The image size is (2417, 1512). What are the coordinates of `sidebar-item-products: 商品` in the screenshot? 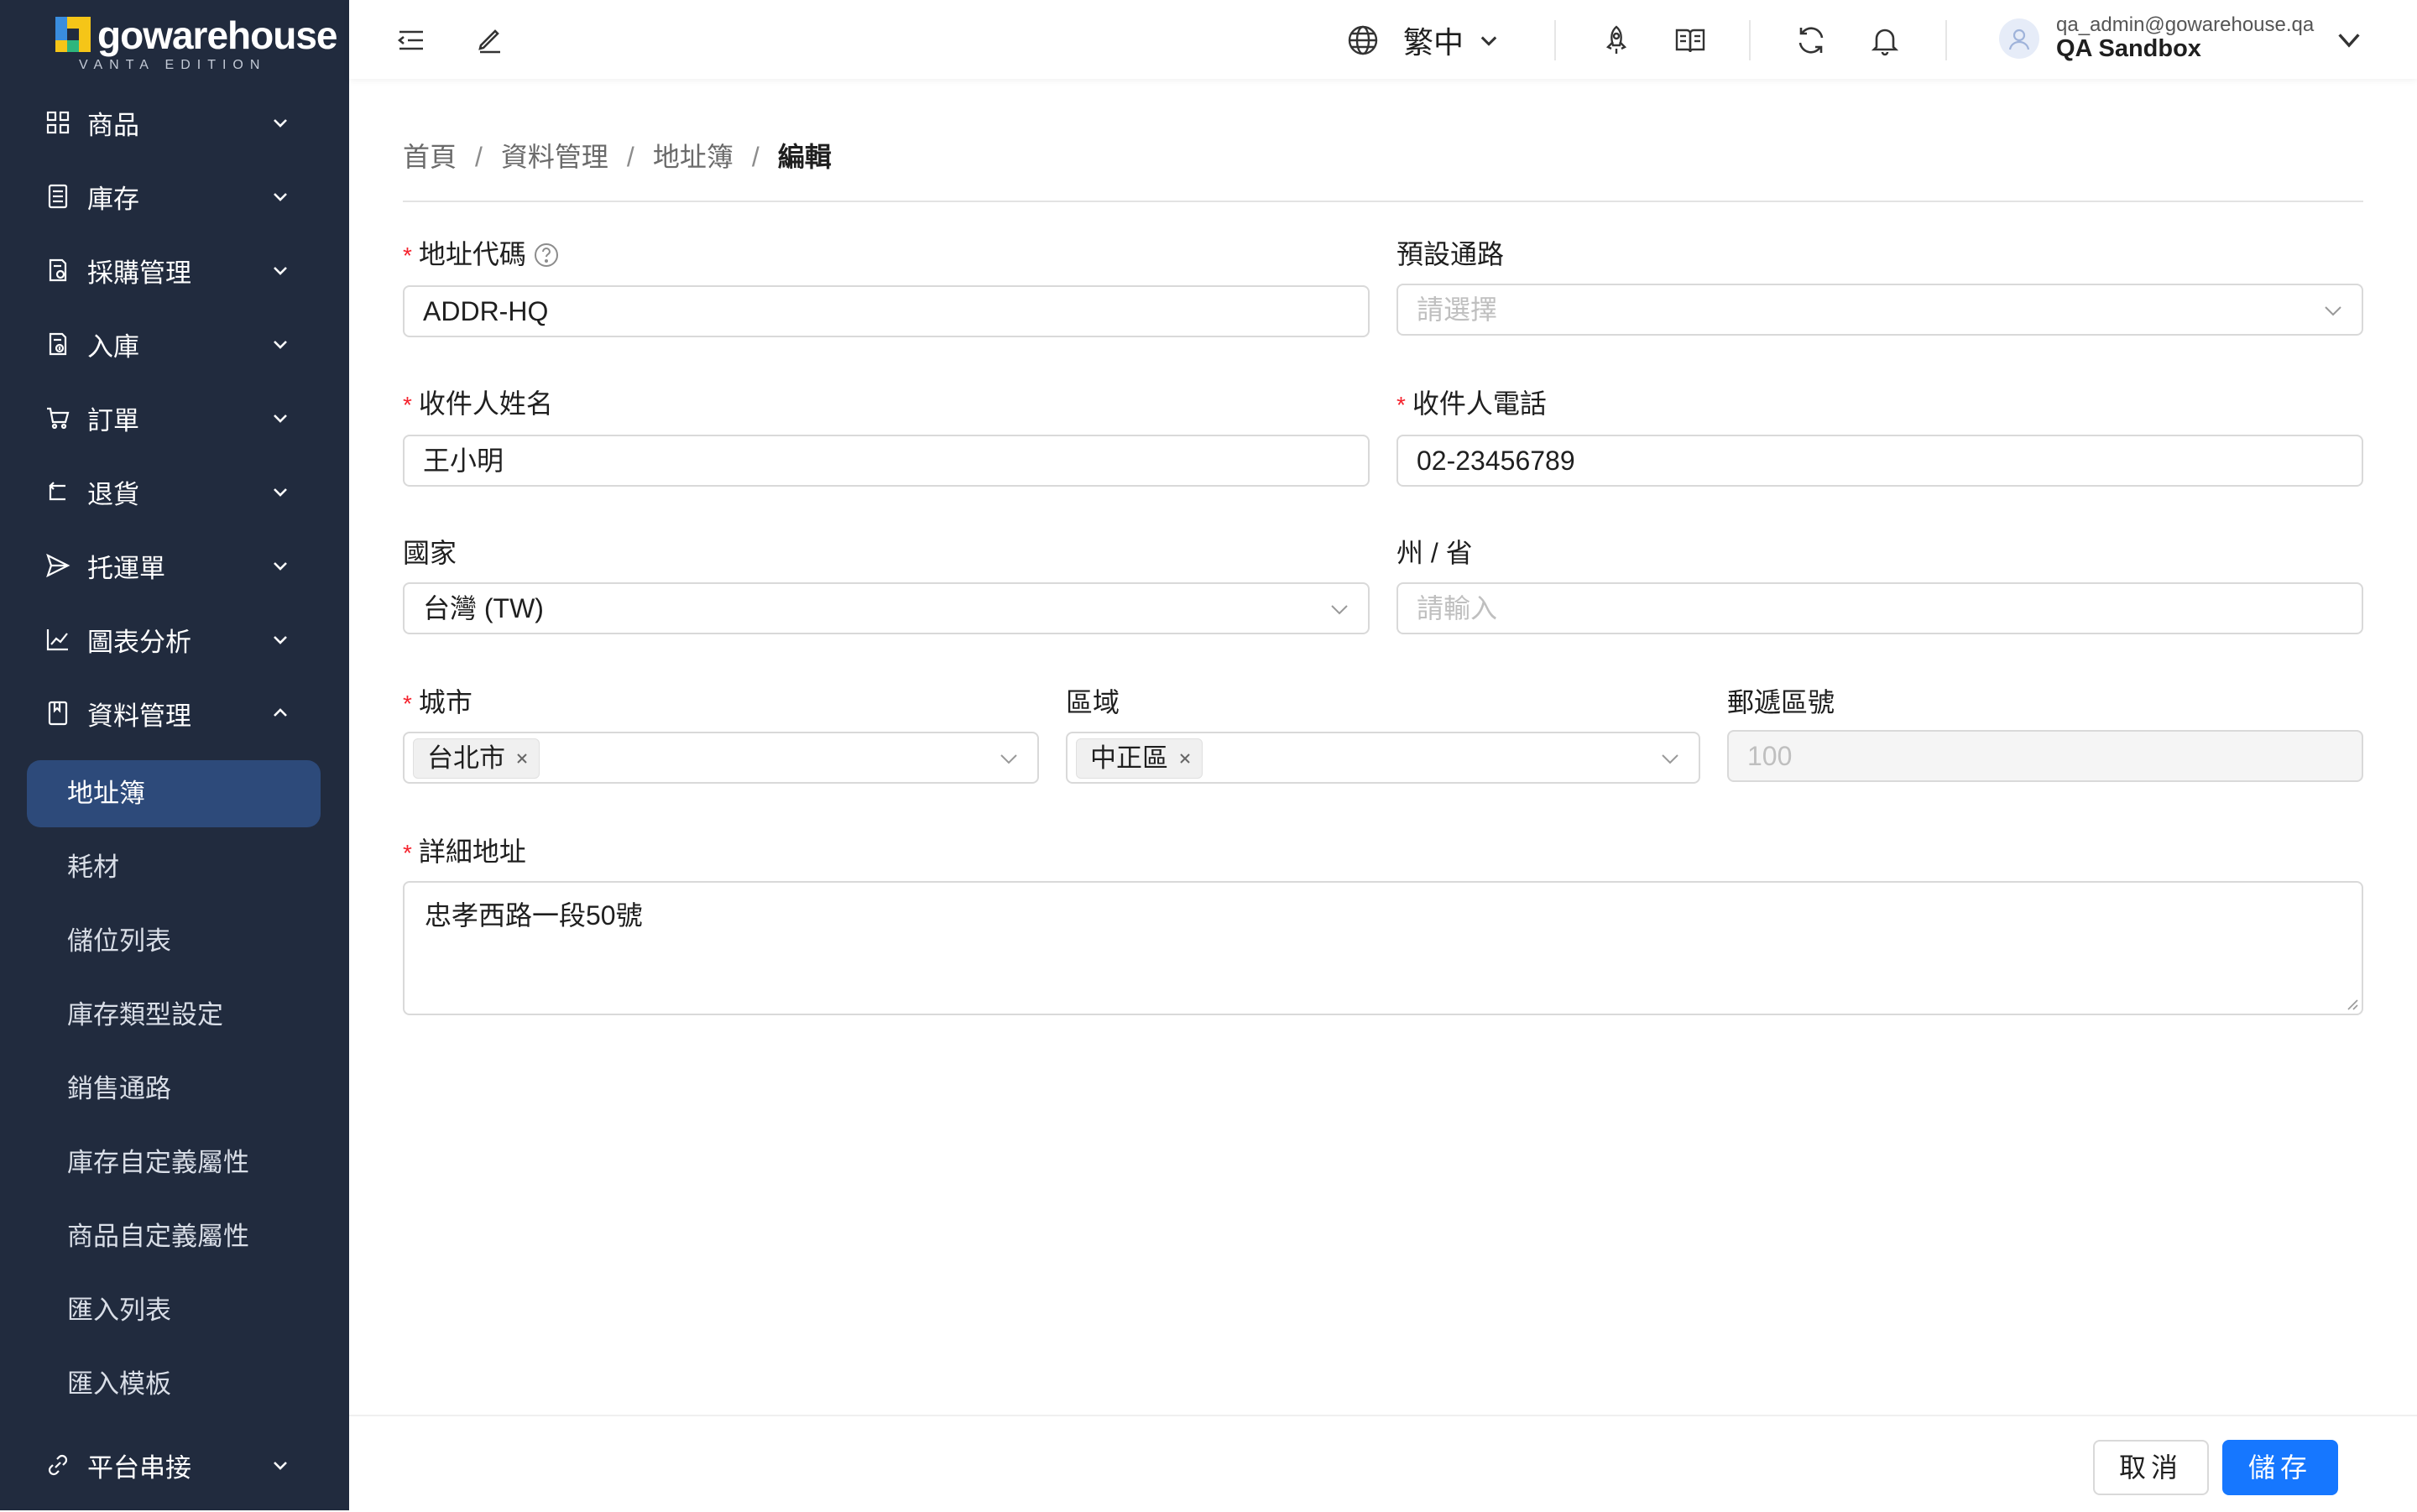 It's located at (174, 123).